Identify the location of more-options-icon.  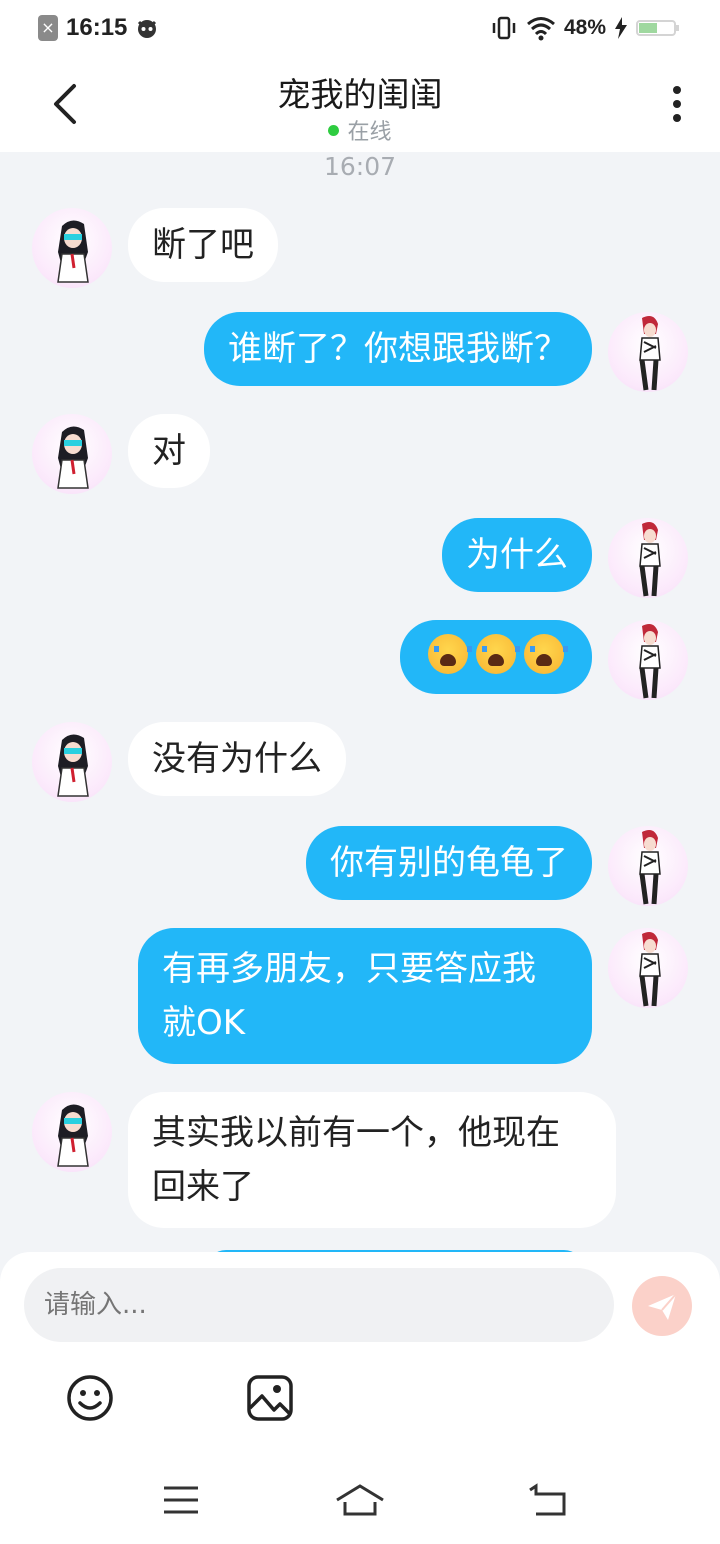
(677, 106).